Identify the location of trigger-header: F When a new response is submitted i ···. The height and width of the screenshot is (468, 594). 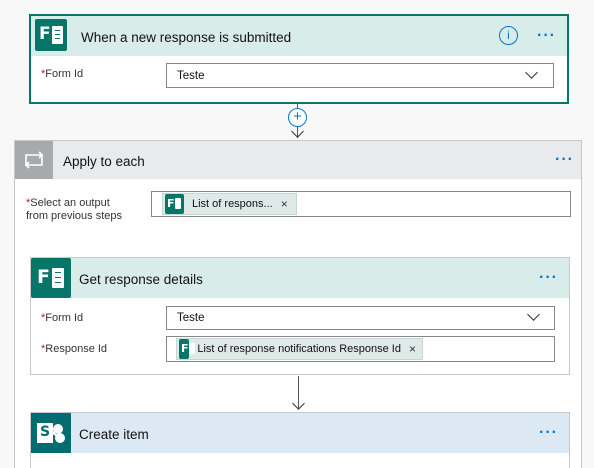
(299, 36).